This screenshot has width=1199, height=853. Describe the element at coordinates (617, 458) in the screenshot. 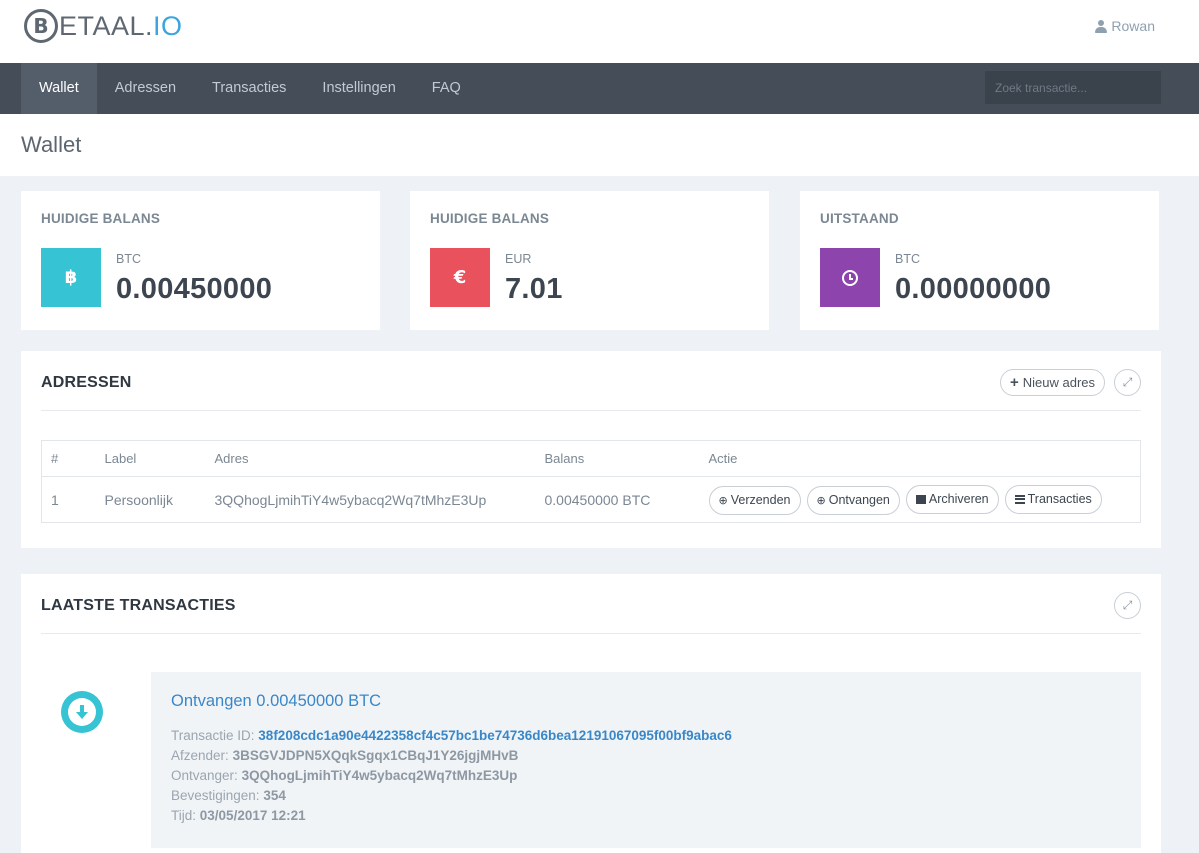

I see `column-header: Balans` at that location.